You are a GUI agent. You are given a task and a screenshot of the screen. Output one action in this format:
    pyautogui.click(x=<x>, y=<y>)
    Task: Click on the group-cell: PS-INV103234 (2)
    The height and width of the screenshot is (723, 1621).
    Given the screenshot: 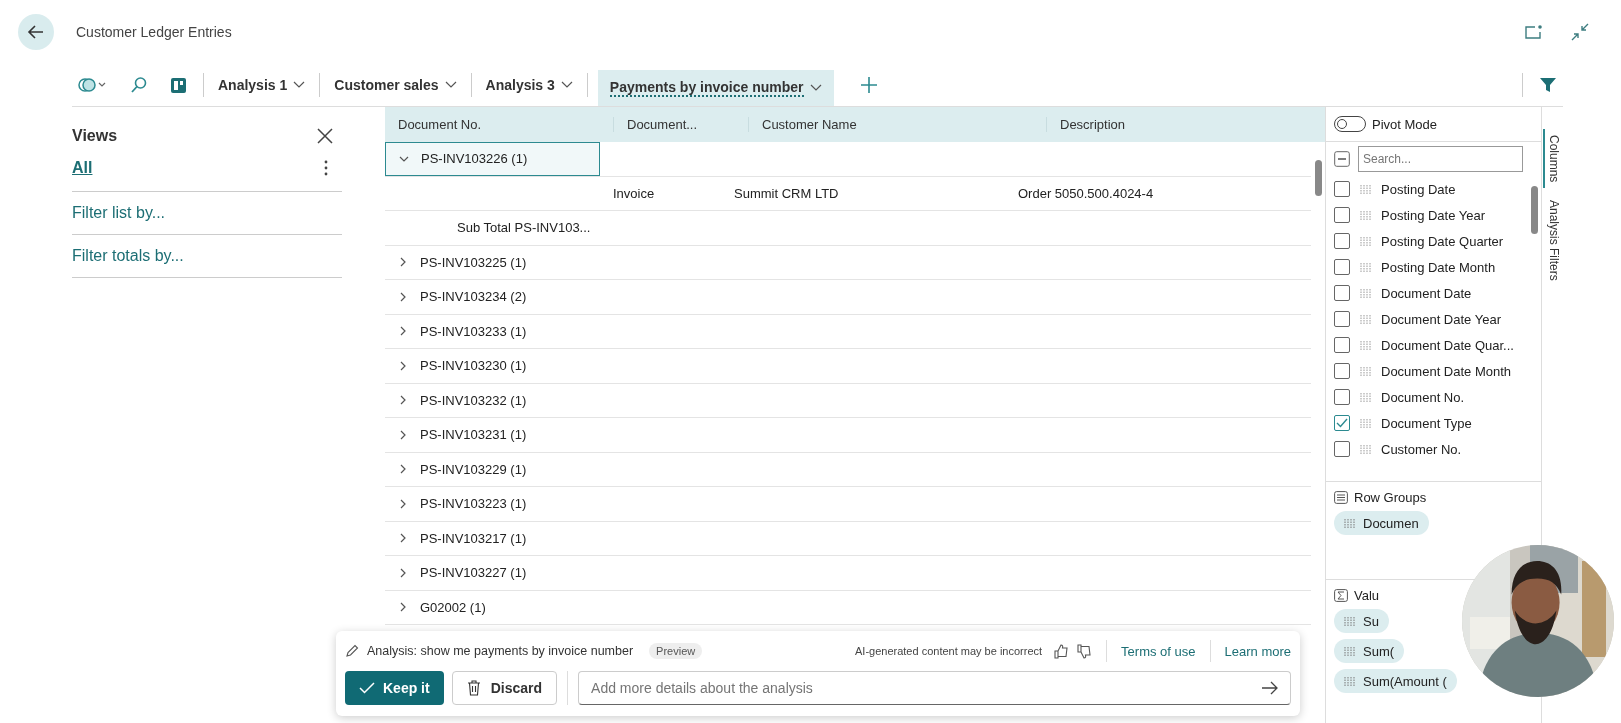 What is the action you would take?
    pyautogui.click(x=492, y=297)
    